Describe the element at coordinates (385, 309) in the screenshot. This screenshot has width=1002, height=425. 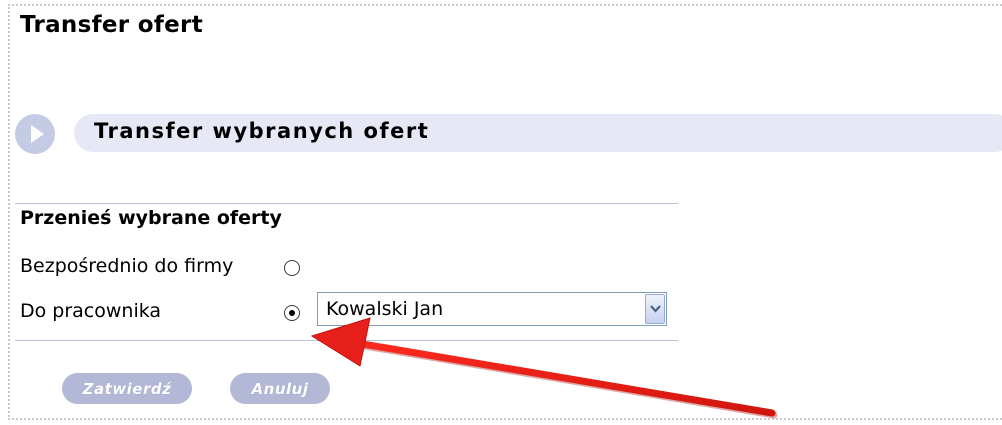
I see `employee-select-value: Kowalski Jan` at that location.